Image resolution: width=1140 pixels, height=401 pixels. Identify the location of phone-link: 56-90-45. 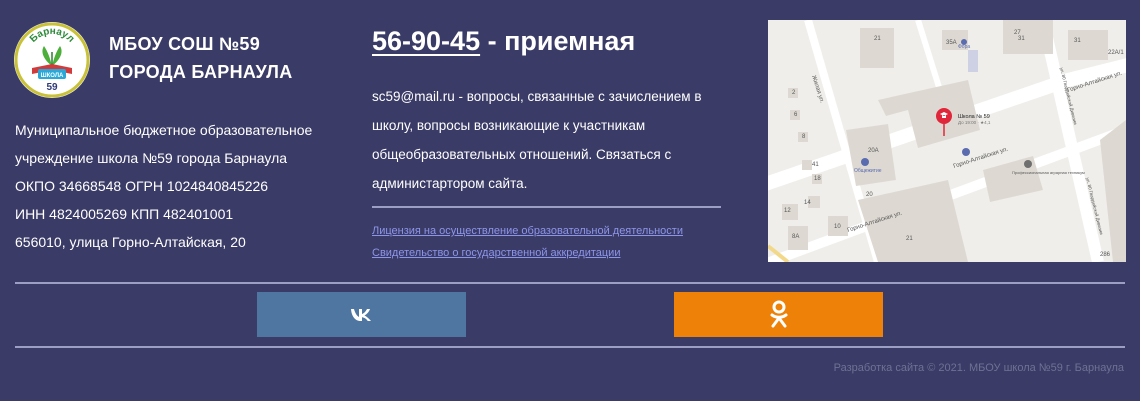
(426, 41).